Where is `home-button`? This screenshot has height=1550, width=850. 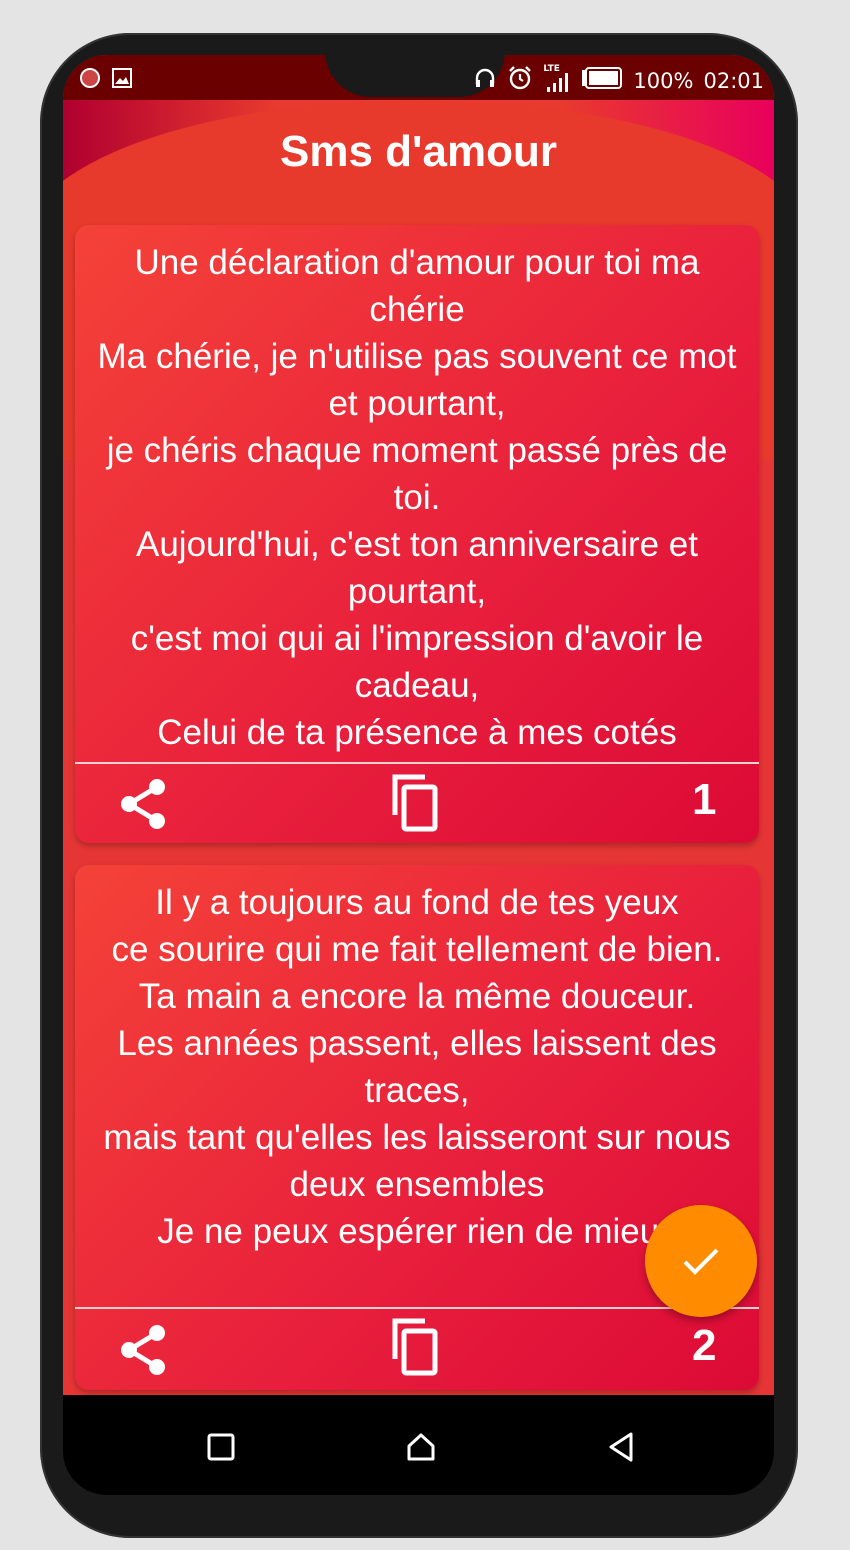
home-button is located at coordinates (421, 1447).